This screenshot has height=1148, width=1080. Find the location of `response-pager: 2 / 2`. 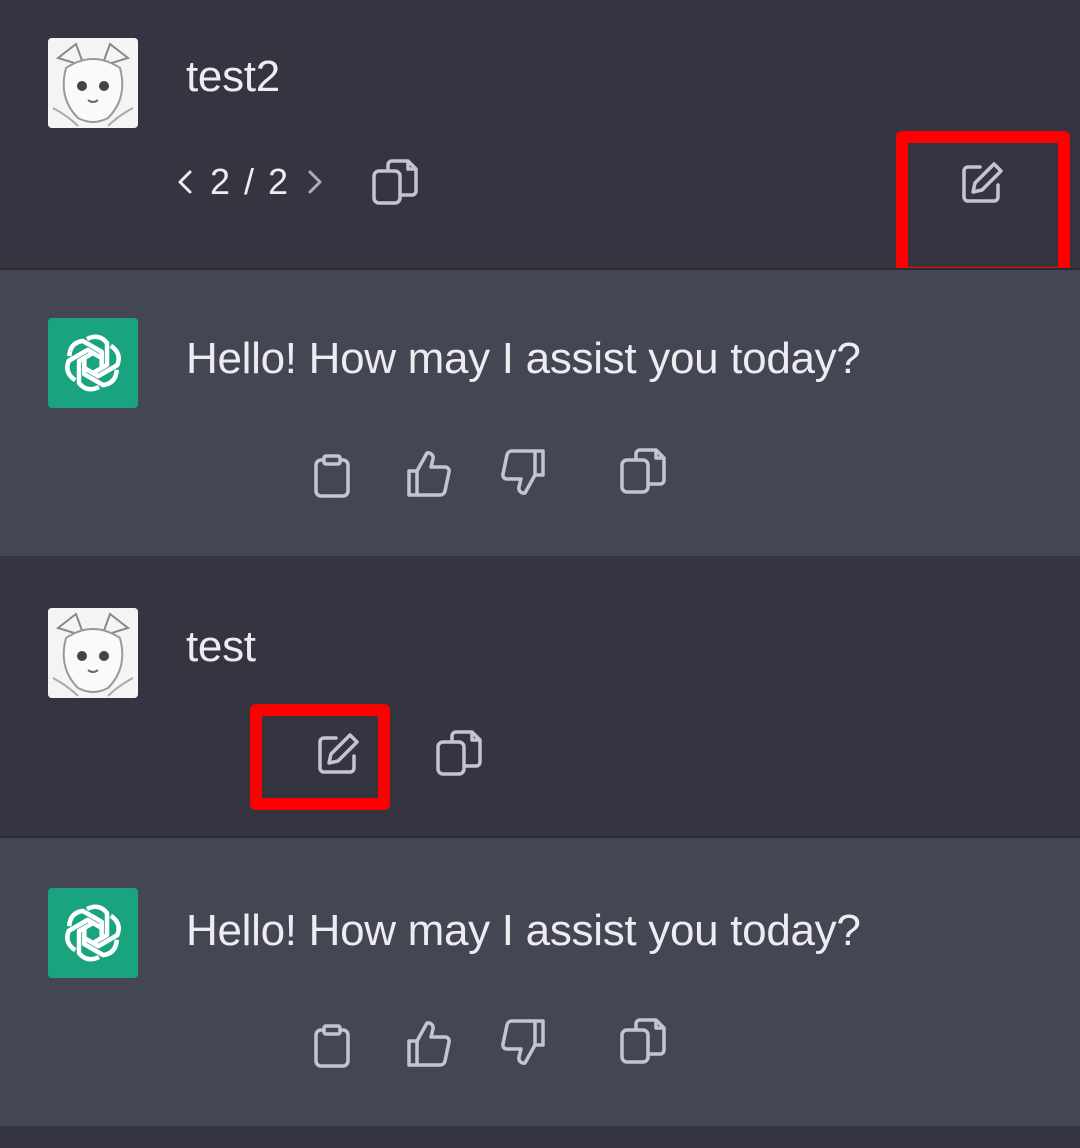

response-pager: 2 / 2 is located at coordinates (250, 182).